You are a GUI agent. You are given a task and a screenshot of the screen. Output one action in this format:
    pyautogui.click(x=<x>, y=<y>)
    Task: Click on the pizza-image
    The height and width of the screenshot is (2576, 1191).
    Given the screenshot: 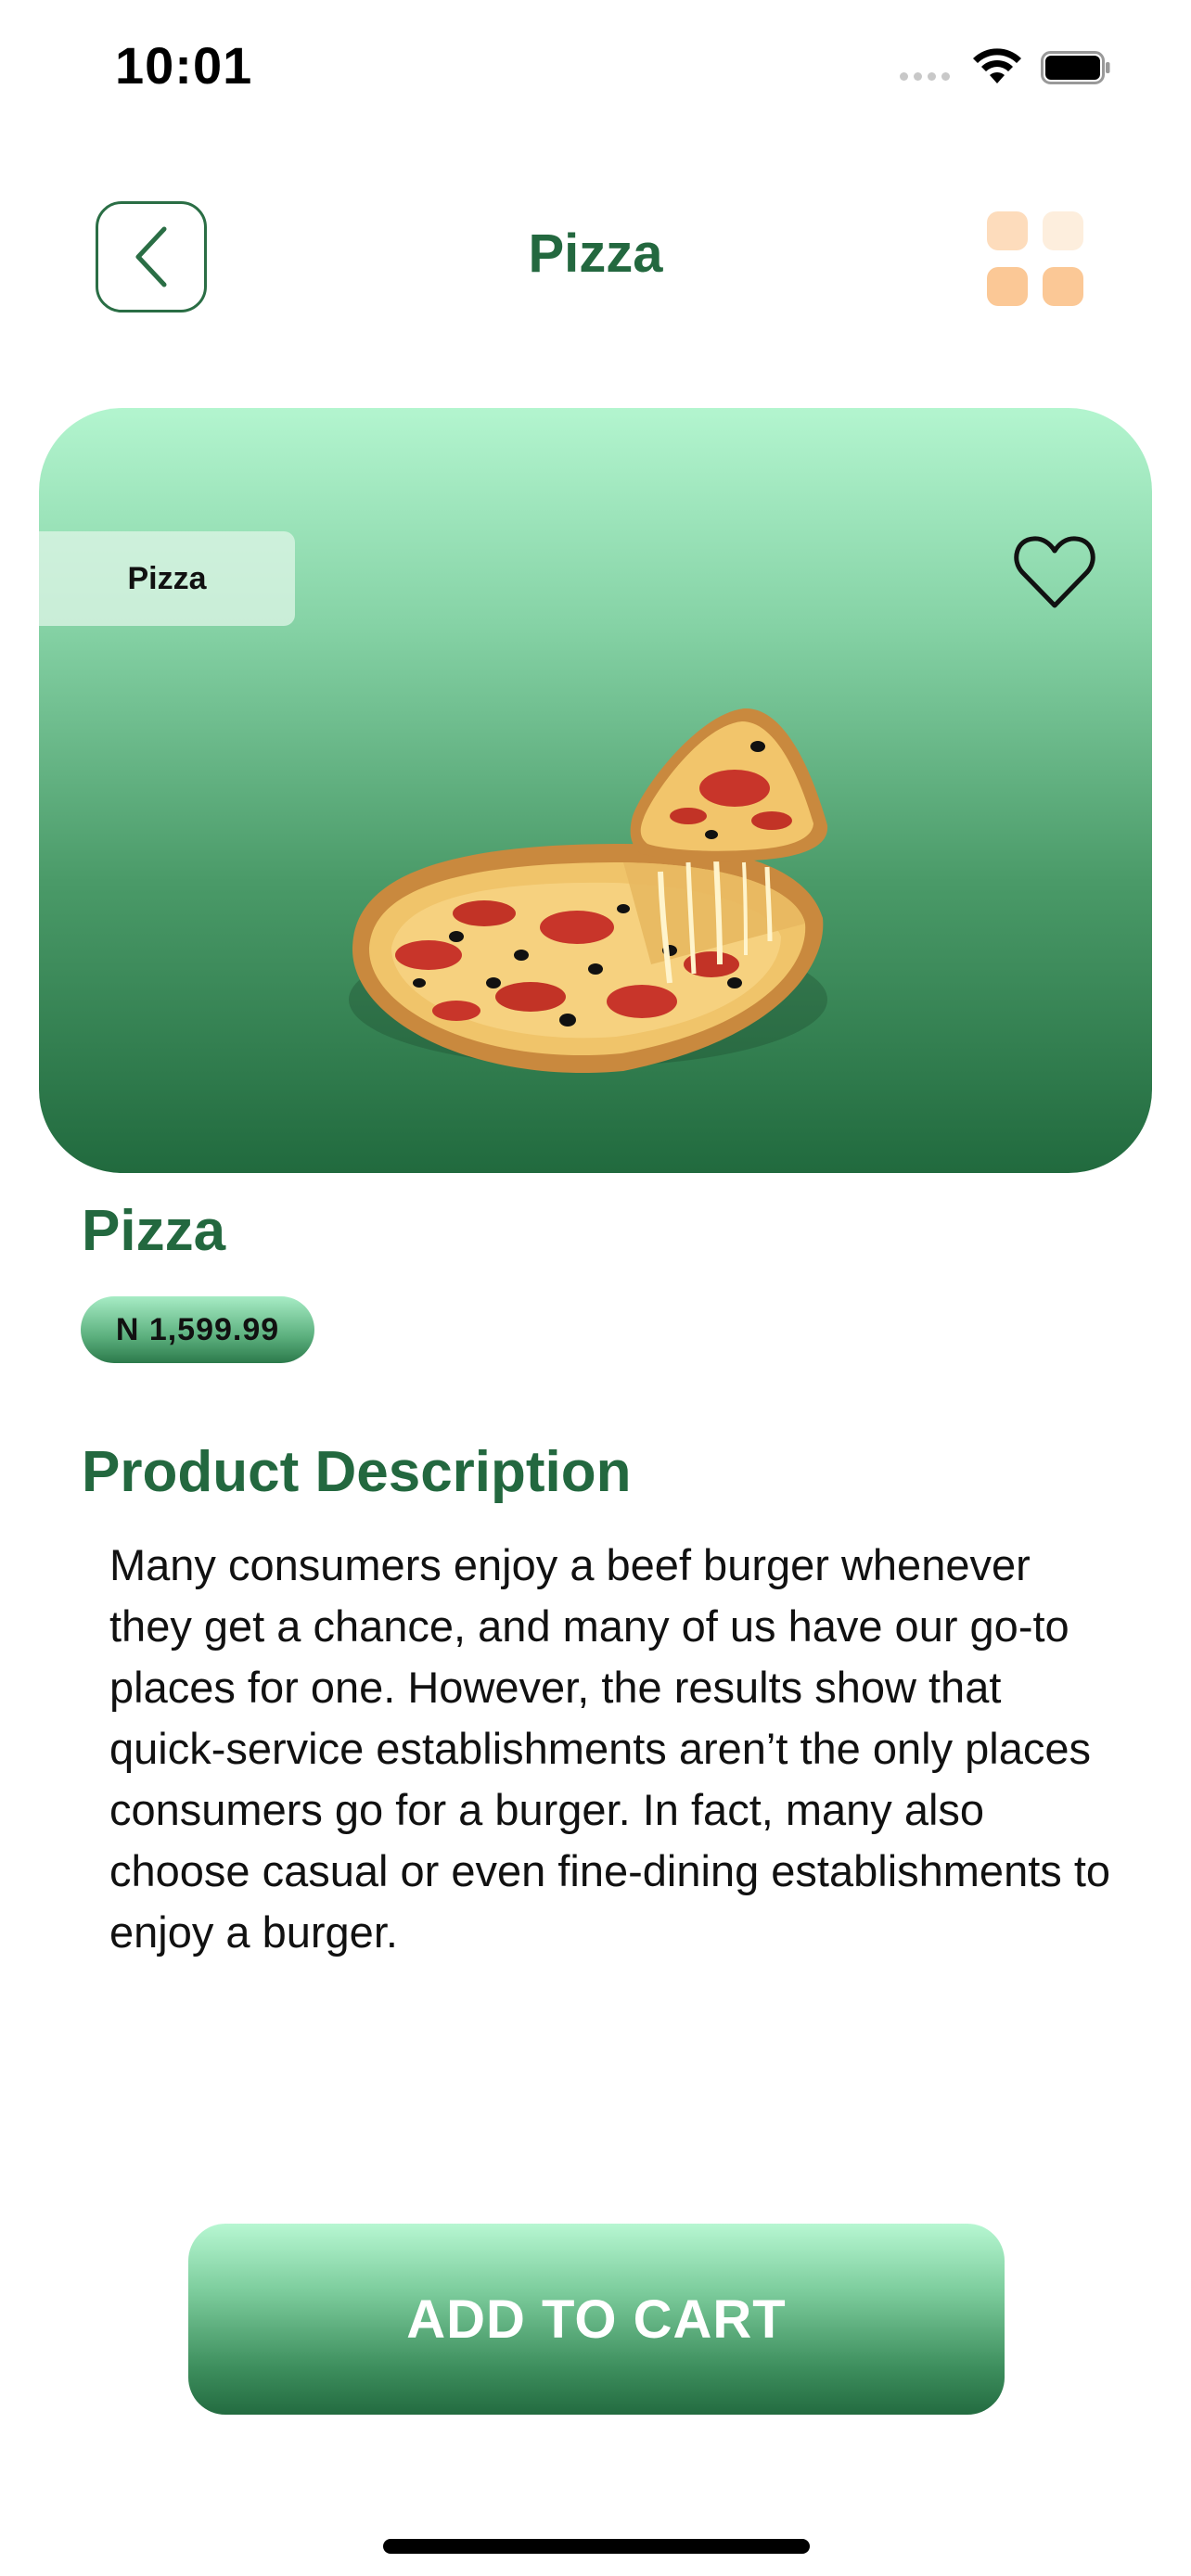 What is the action you would take?
    pyautogui.click(x=588, y=891)
    